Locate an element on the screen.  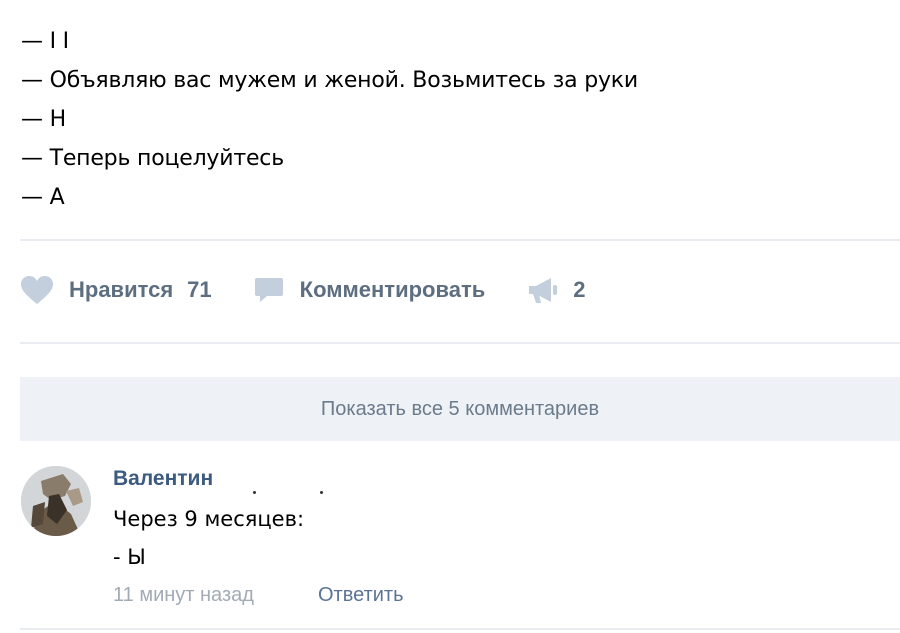
like-button: Нравится 71 is located at coordinates (116, 290).